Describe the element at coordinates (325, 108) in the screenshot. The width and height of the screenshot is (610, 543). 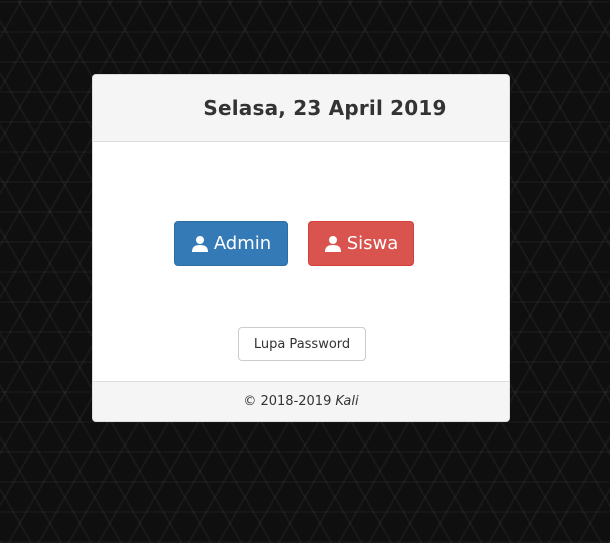
I see `date-title: Selasa, 23 April 2019` at that location.